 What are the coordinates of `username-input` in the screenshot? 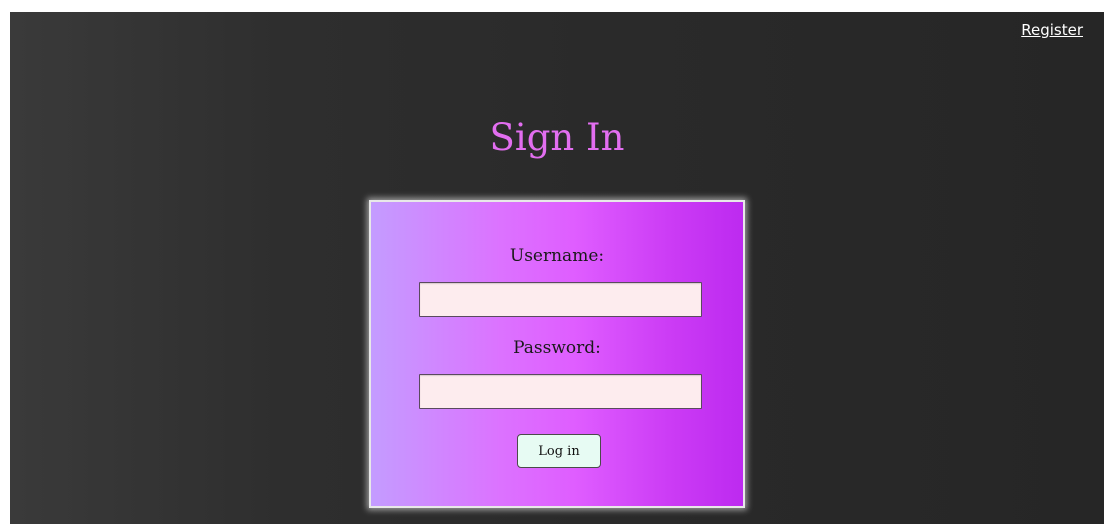 It's located at (560, 299).